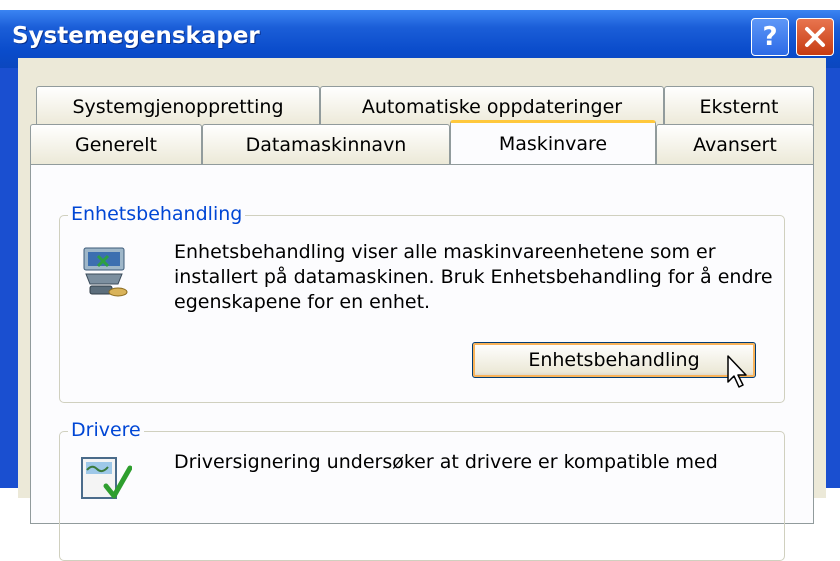 The image size is (840, 561). I want to click on tab-maskinvare: Maskinvare, so click(553, 142).